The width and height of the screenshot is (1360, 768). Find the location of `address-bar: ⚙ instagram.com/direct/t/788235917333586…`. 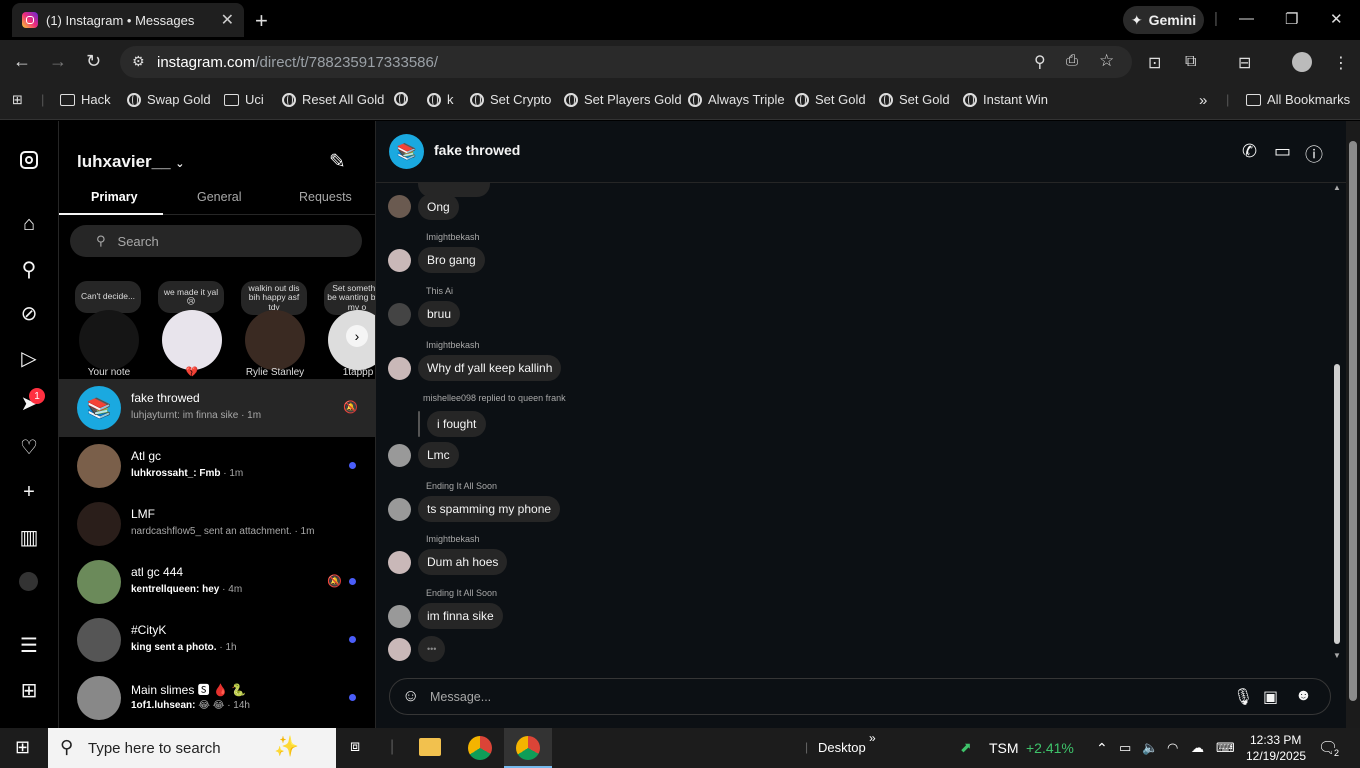

address-bar: ⚙ instagram.com/direct/t/788235917333586… is located at coordinates (626, 62).